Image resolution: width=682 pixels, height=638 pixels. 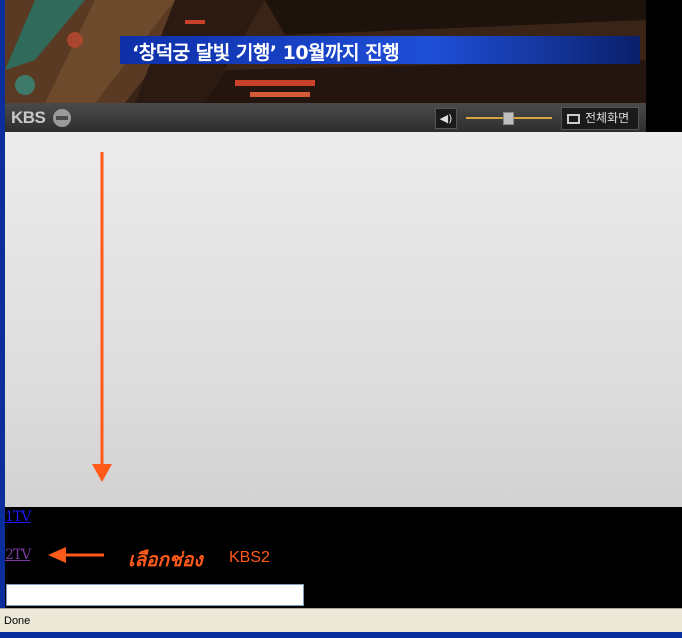 What do you see at coordinates (341, 635) in the screenshot?
I see `window-bottom-border` at bounding box center [341, 635].